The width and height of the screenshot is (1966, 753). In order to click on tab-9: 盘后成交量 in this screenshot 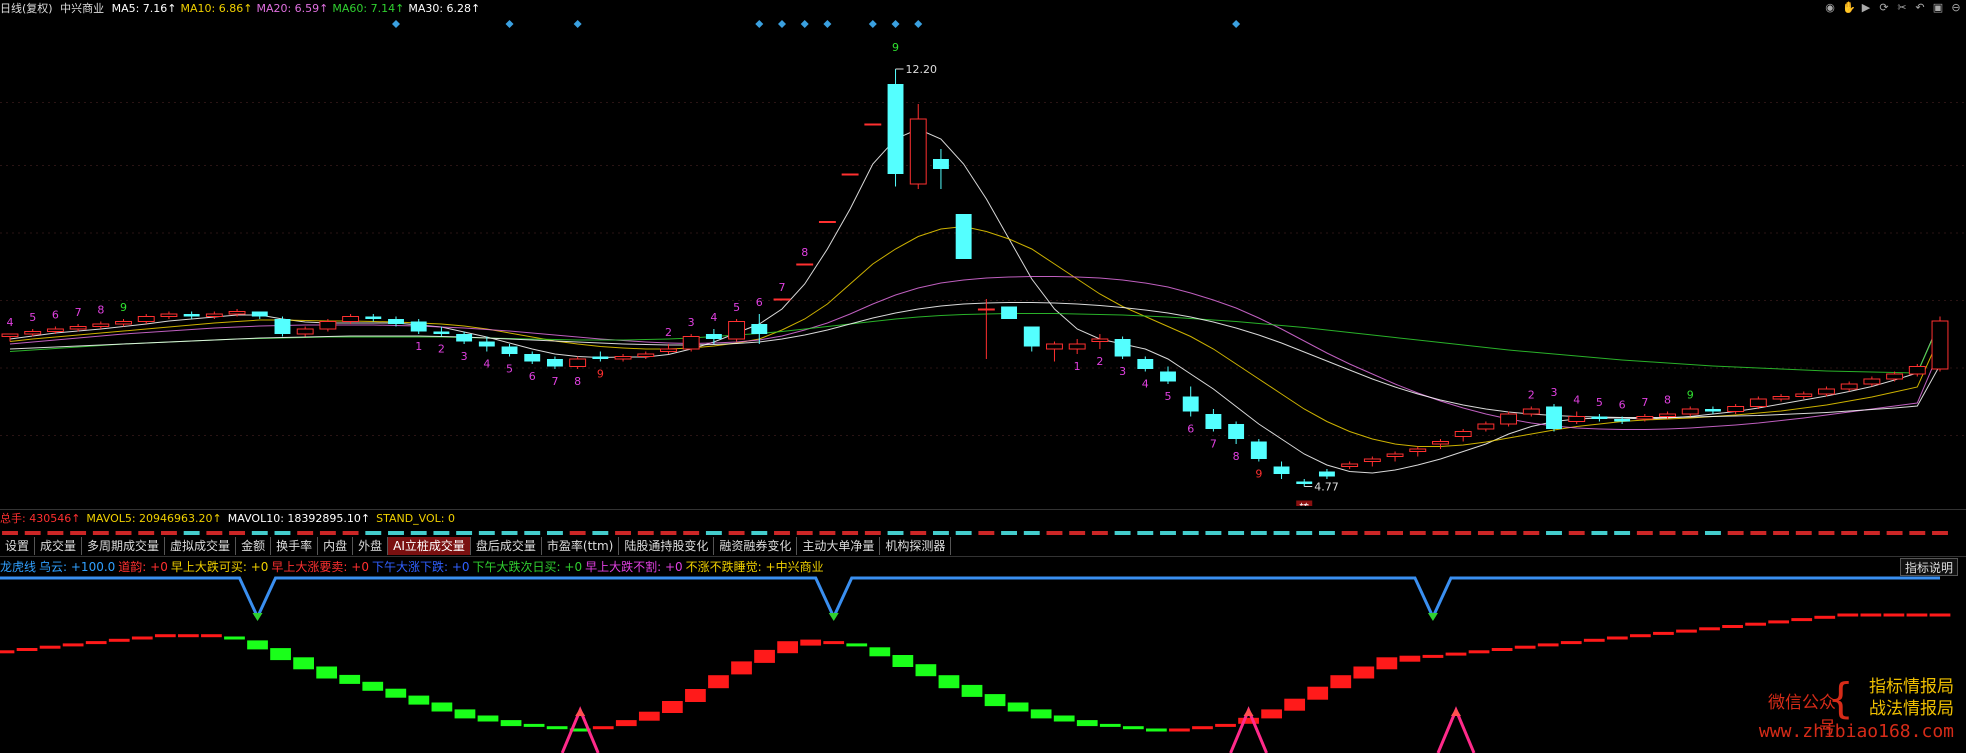, I will do `click(506, 546)`.